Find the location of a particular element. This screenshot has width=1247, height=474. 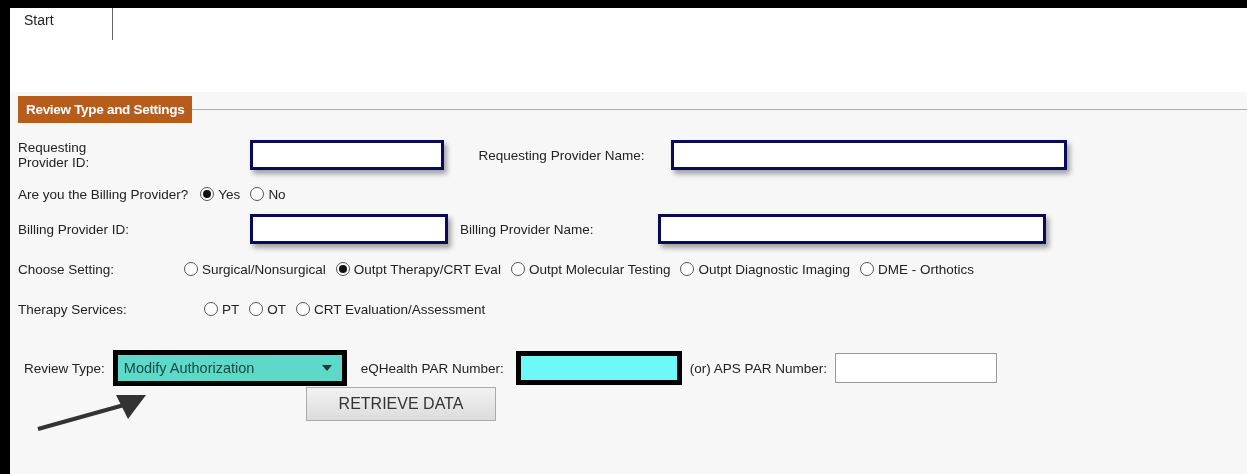

radio-option: Outpt Molecular Testing is located at coordinates (590, 269).